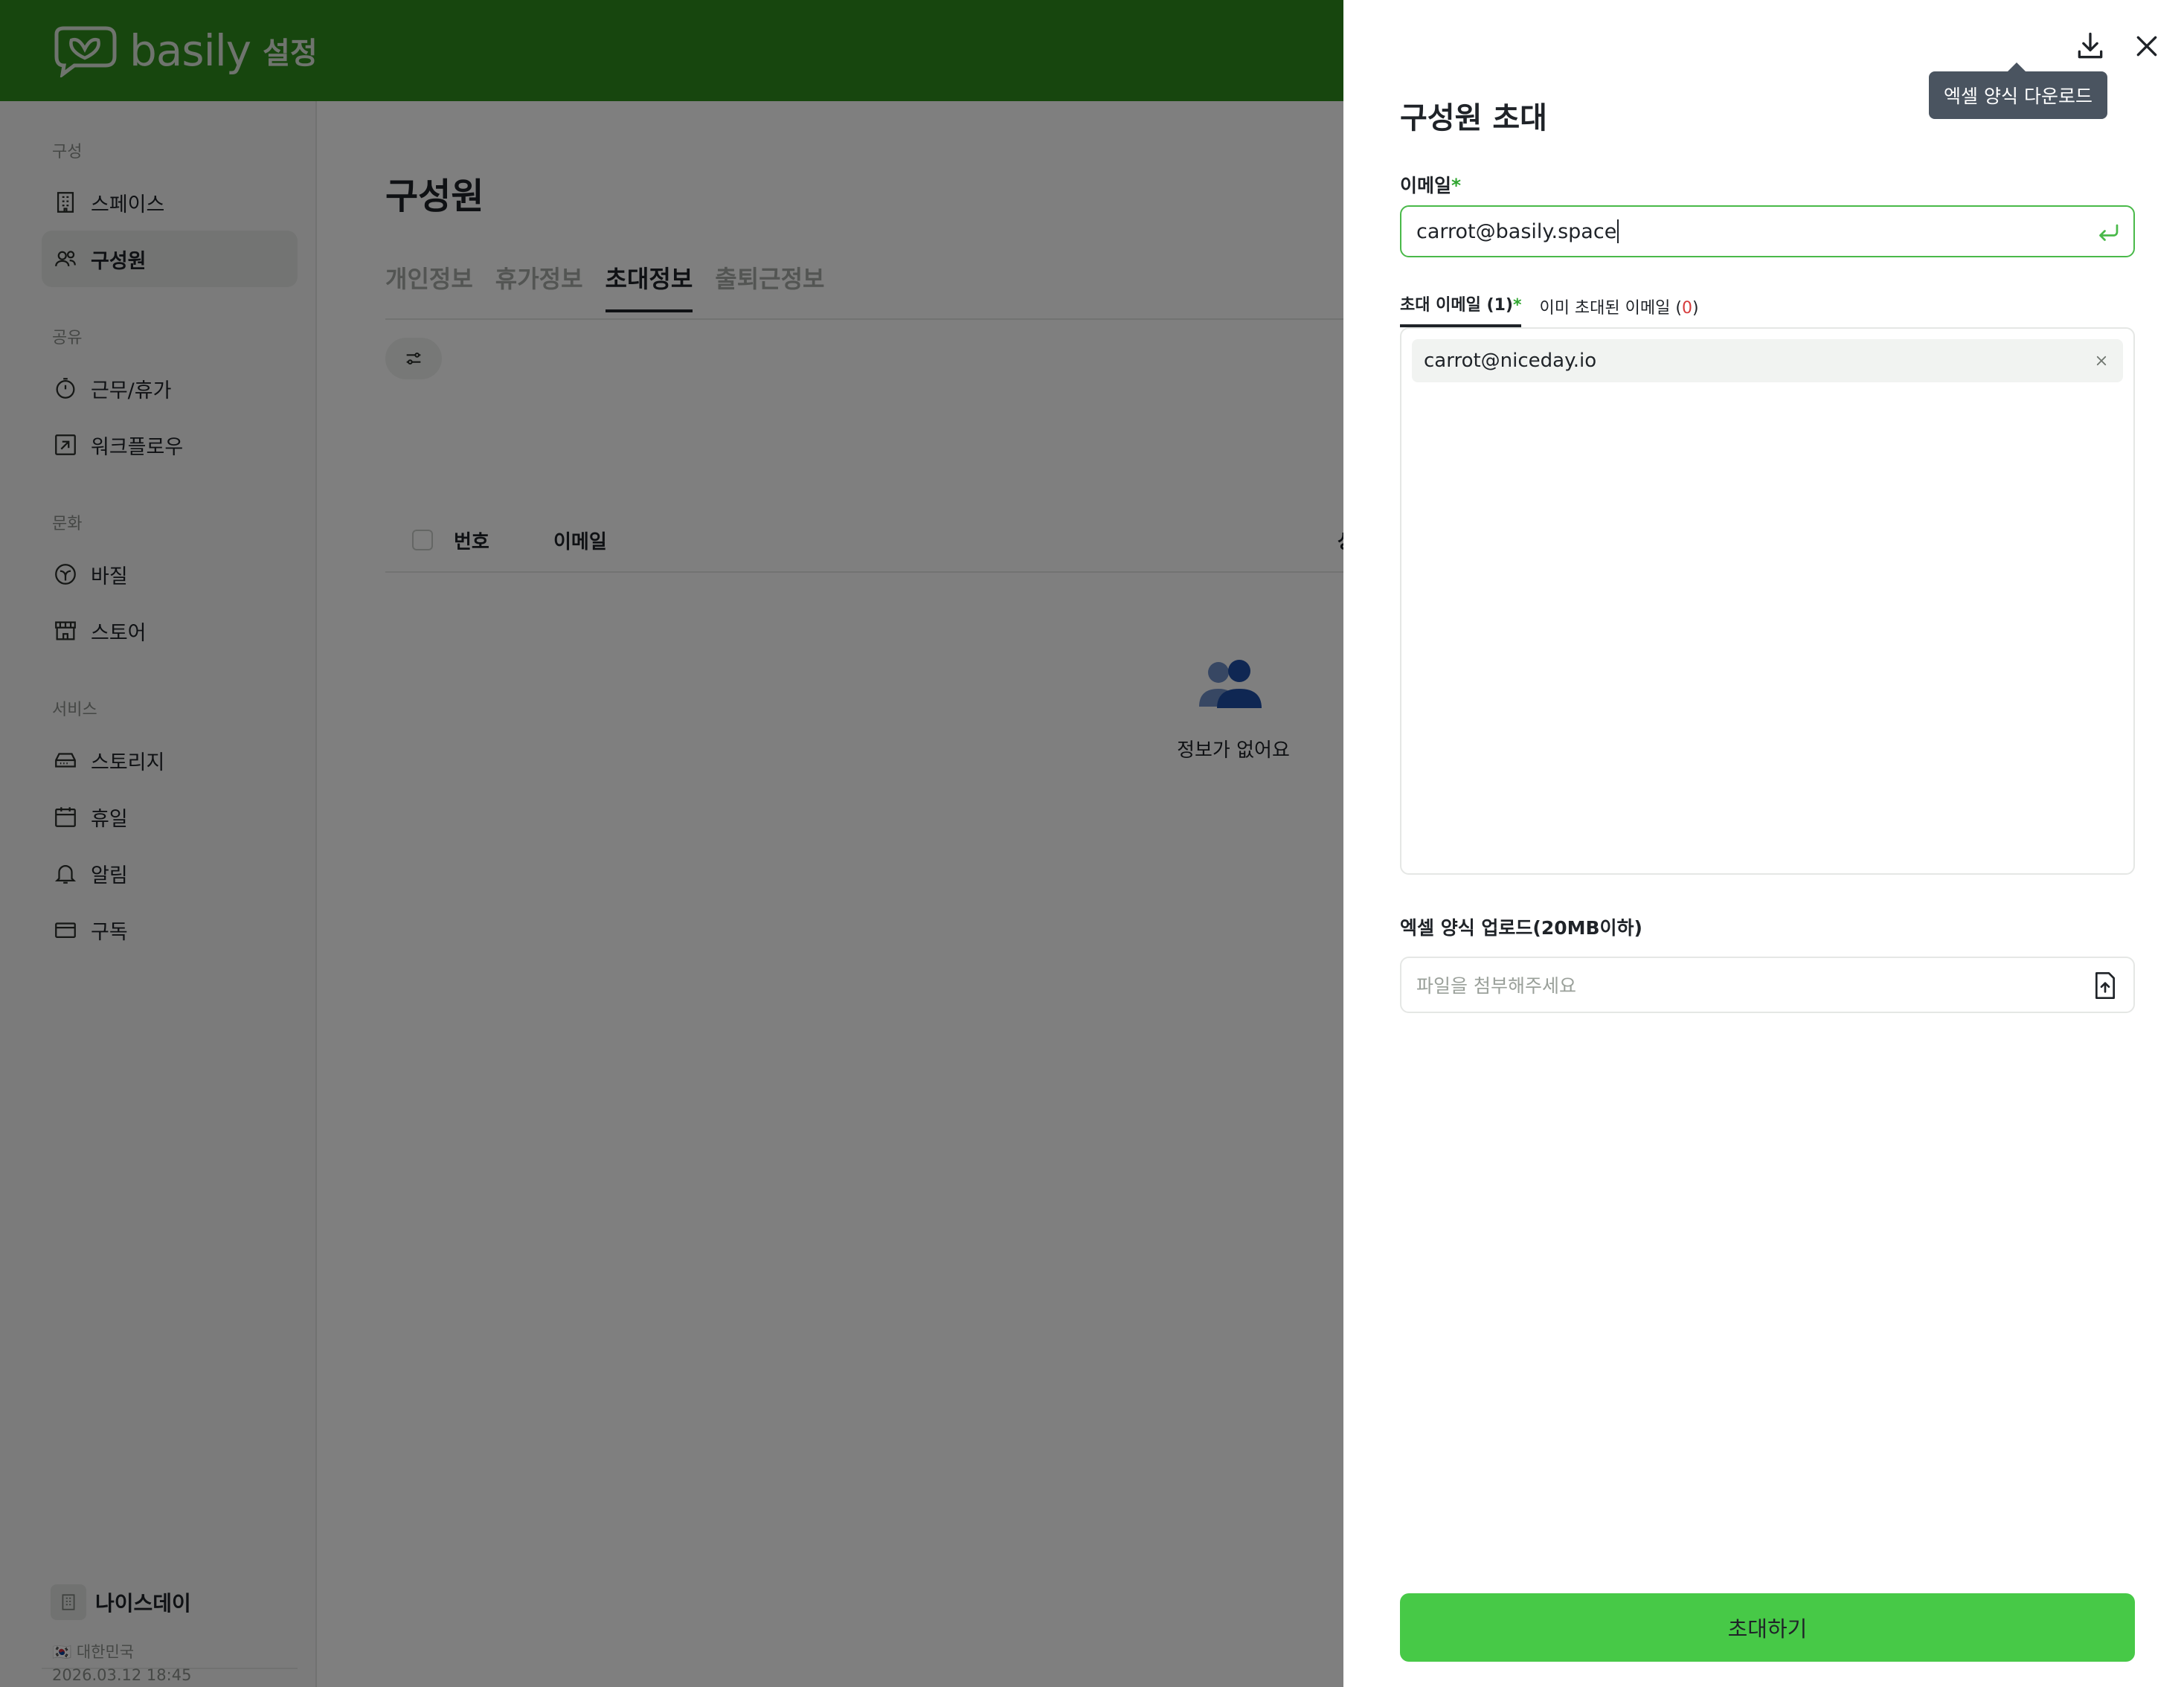 This screenshot has width=2184, height=1687. What do you see at coordinates (1521, 928) in the screenshot?
I see `upload-label: 엑셀 양식 업로드(20MB이하)` at bounding box center [1521, 928].